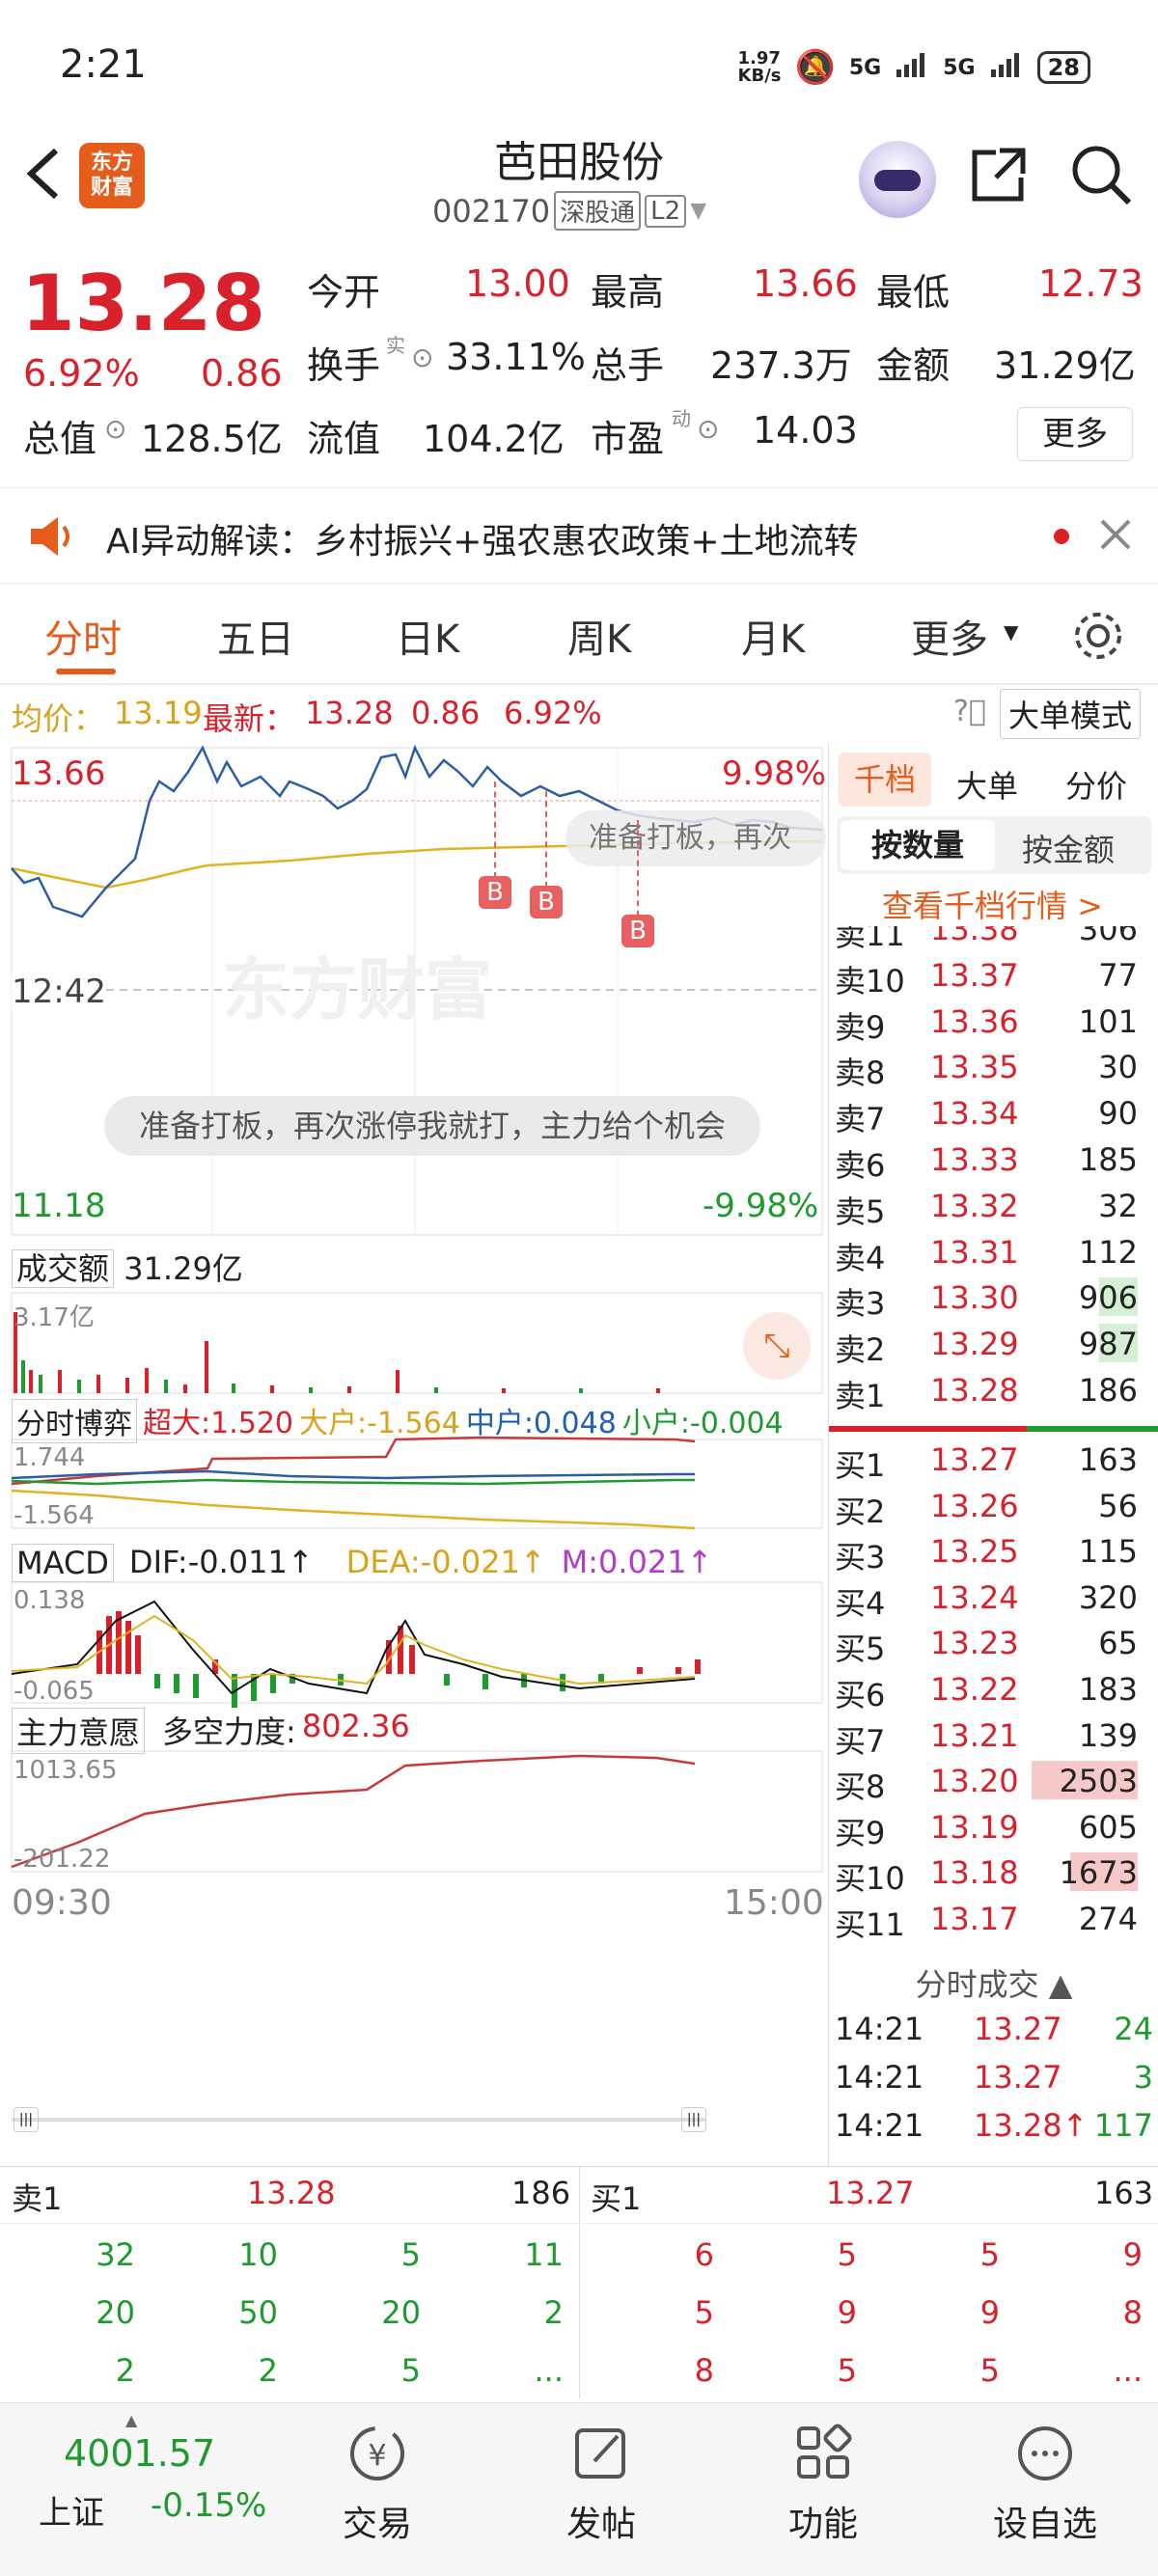 Image resolution: width=1158 pixels, height=2576 pixels. I want to click on tab-intraday: 分时, so click(83, 636).